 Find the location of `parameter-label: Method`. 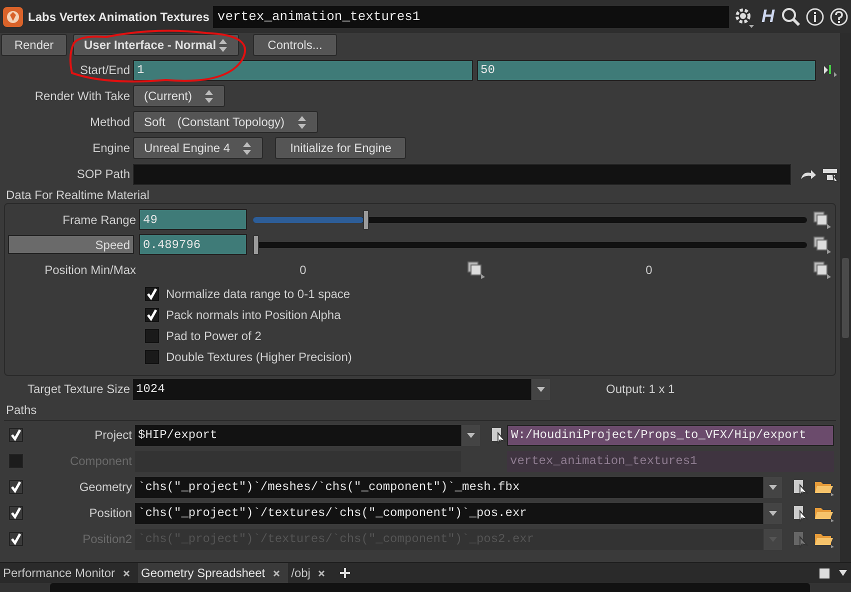

parameter-label: Method is located at coordinates (109, 122).